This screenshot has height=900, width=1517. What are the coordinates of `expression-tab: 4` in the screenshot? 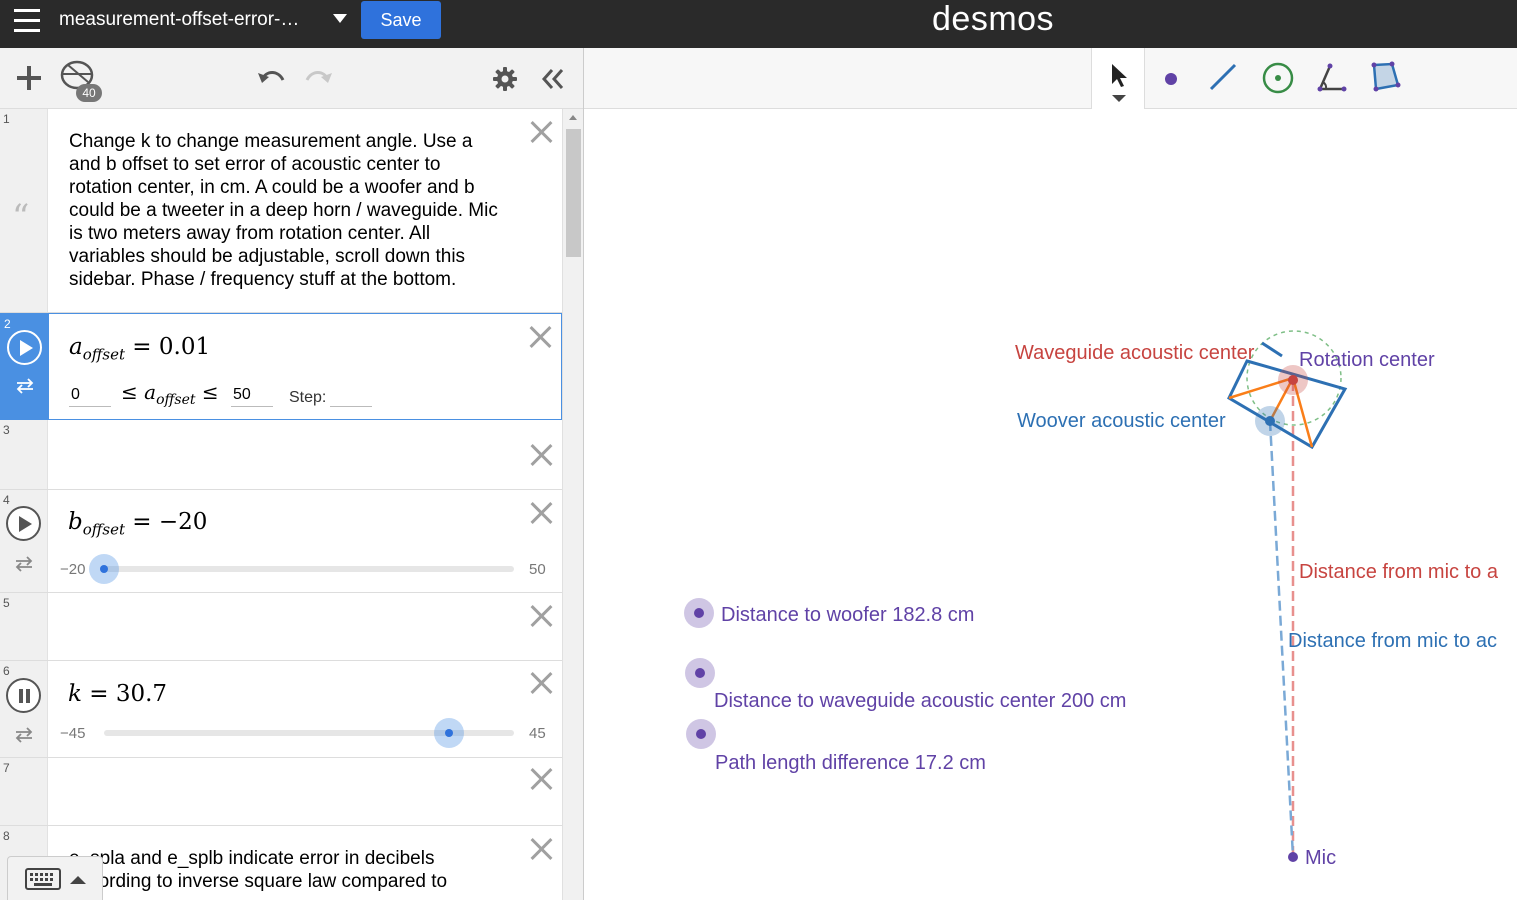 It's located at (24, 541).